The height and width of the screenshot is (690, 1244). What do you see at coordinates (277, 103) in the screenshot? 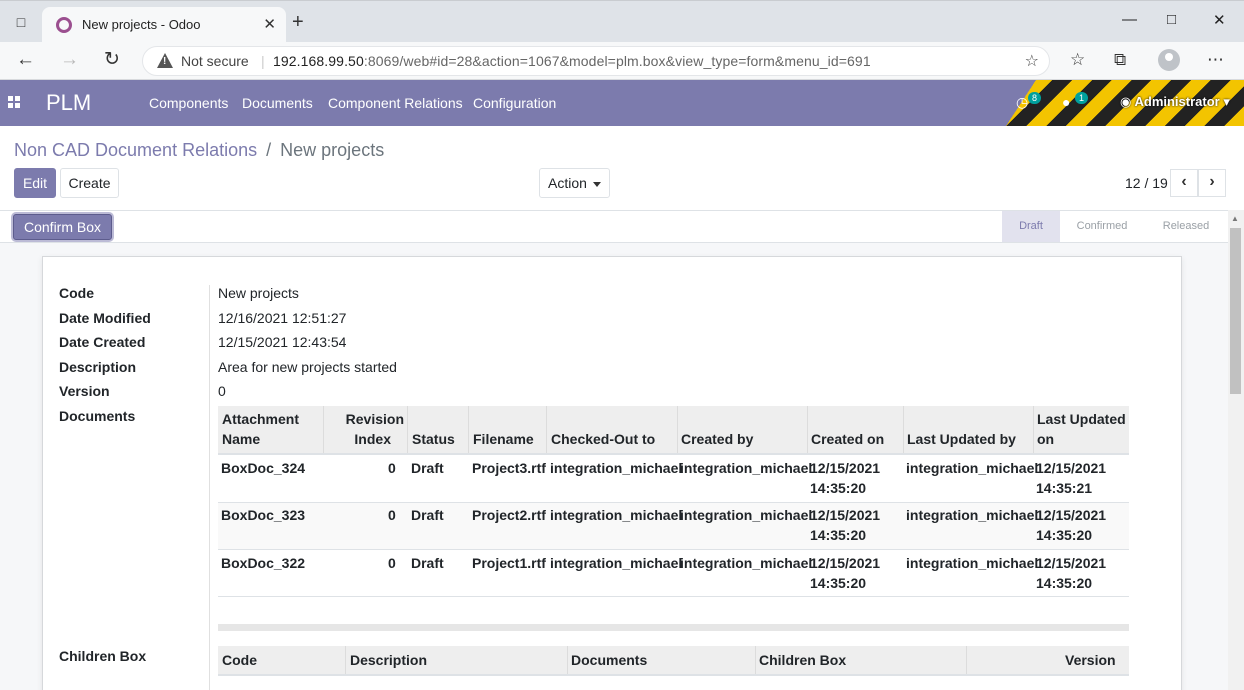
I see `menu-documents: Documents` at bounding box center [277, 103].